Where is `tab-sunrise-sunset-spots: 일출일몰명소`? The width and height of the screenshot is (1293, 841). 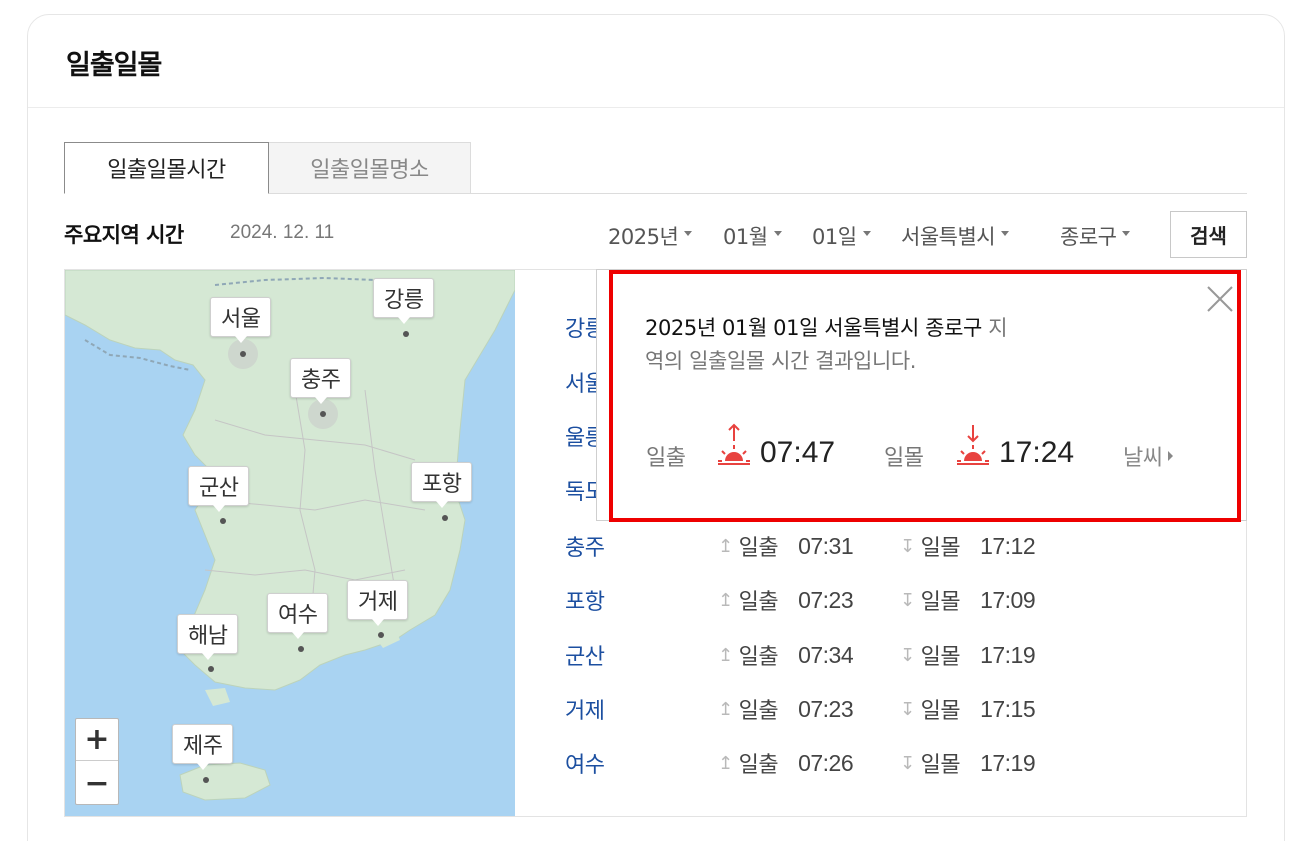
tab-sunrise-sunset-spots: 일출일몰명소 is located at coordinates (370, 168).